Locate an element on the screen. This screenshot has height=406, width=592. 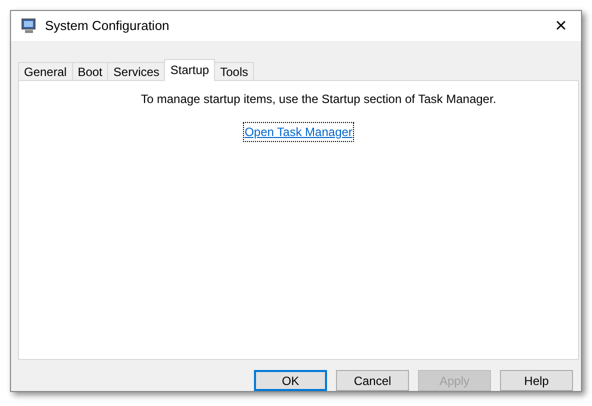
dialog-button: OK is located at coordinates (290, 380).